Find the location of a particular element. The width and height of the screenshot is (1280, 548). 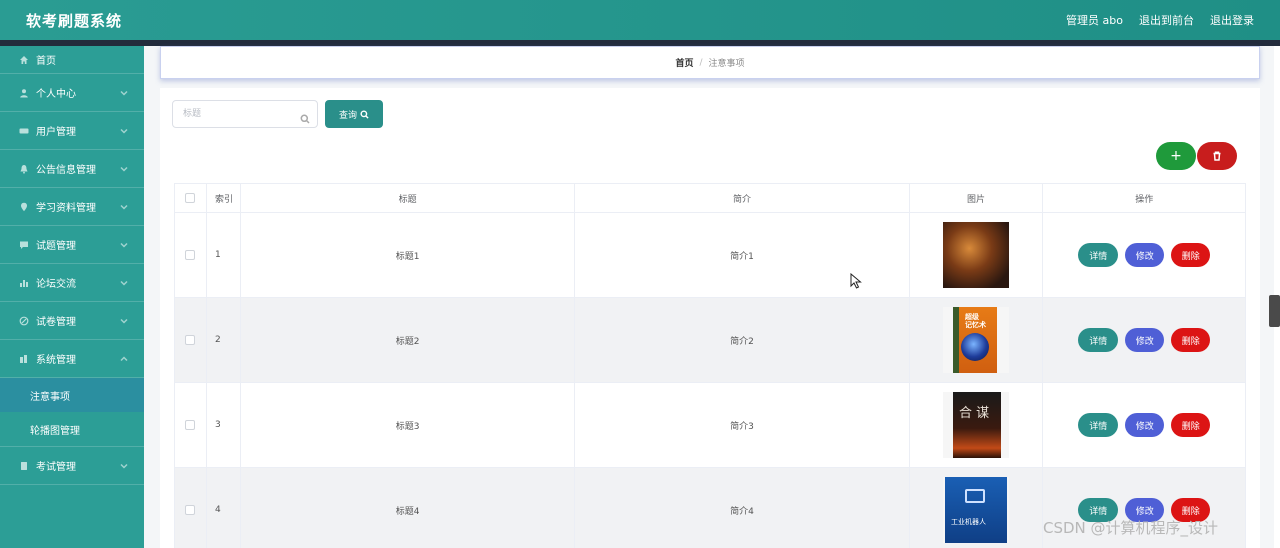

add-button: + is located at coordinates (1176, 156).